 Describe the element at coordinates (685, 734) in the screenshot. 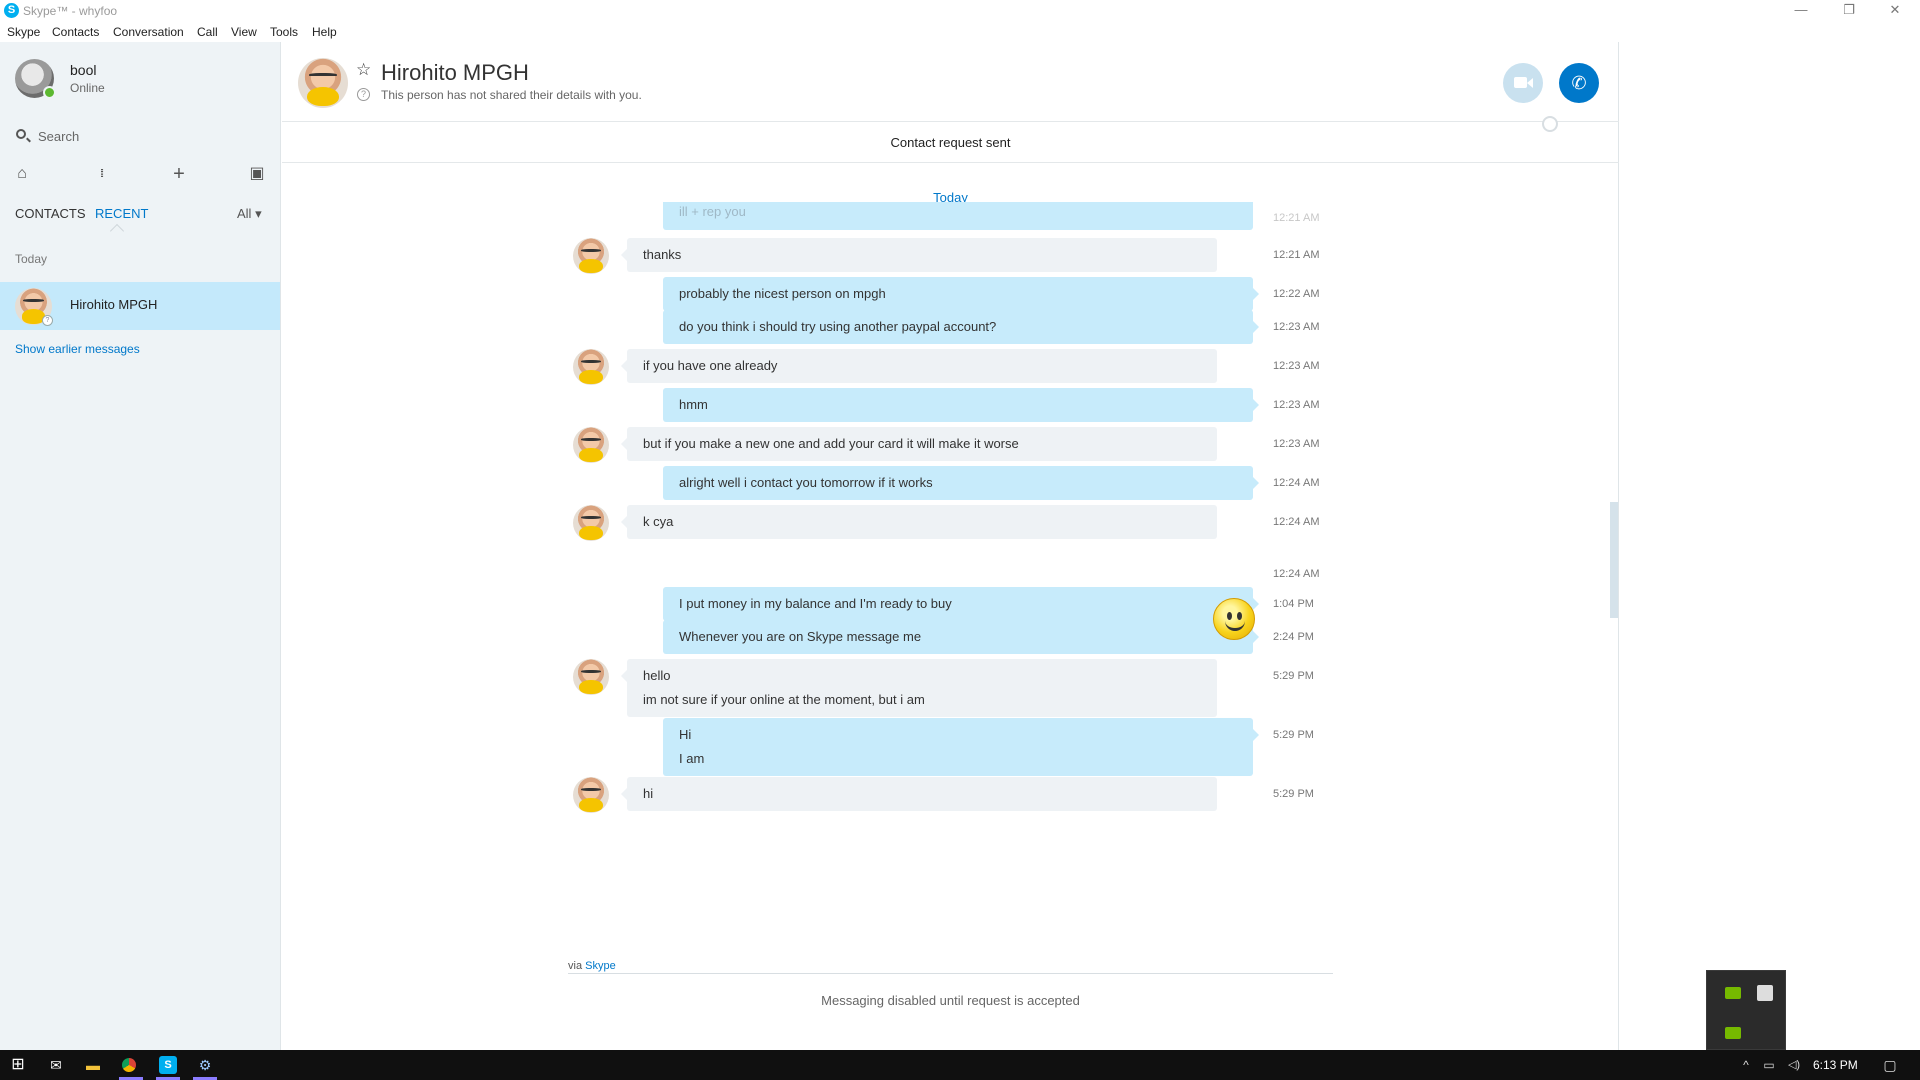

I see `message-text: Hi` at that location.